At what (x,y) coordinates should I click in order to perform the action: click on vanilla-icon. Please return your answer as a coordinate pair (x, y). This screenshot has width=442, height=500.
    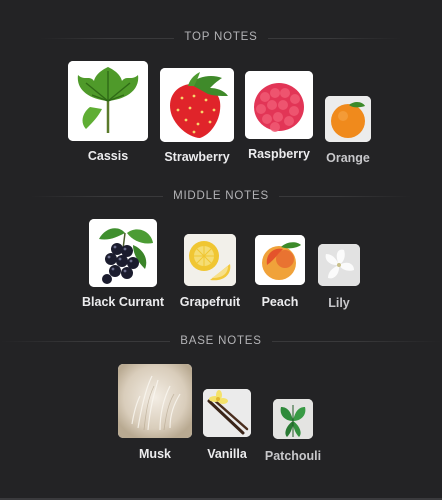
    Looking at the image, I should click on (227, 413).